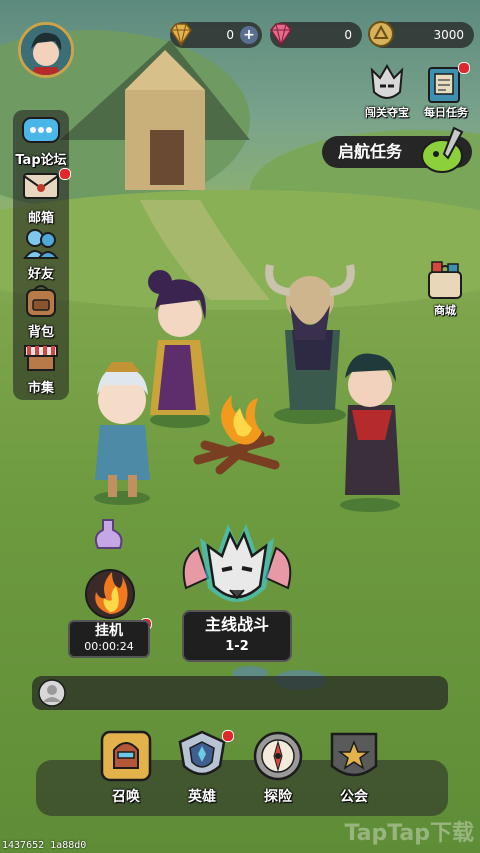 This screenshot has width=480, height=853. I want to click on mail-icon, so click(41, 186).